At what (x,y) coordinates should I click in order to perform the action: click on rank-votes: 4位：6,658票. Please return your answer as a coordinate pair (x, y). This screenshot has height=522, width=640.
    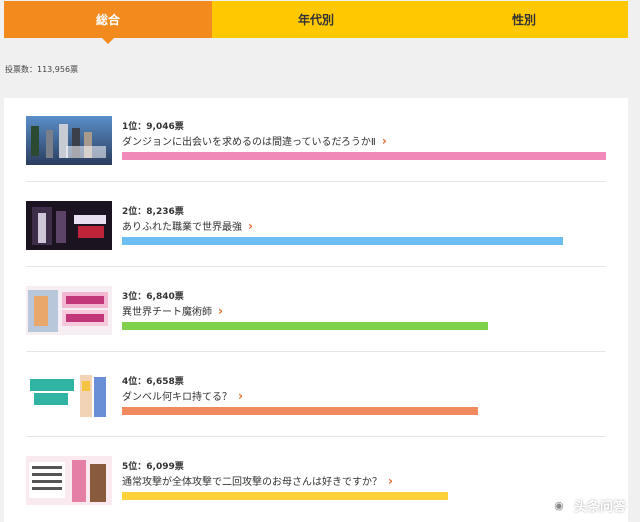
    Looking at the image, I should click on (153, 382).